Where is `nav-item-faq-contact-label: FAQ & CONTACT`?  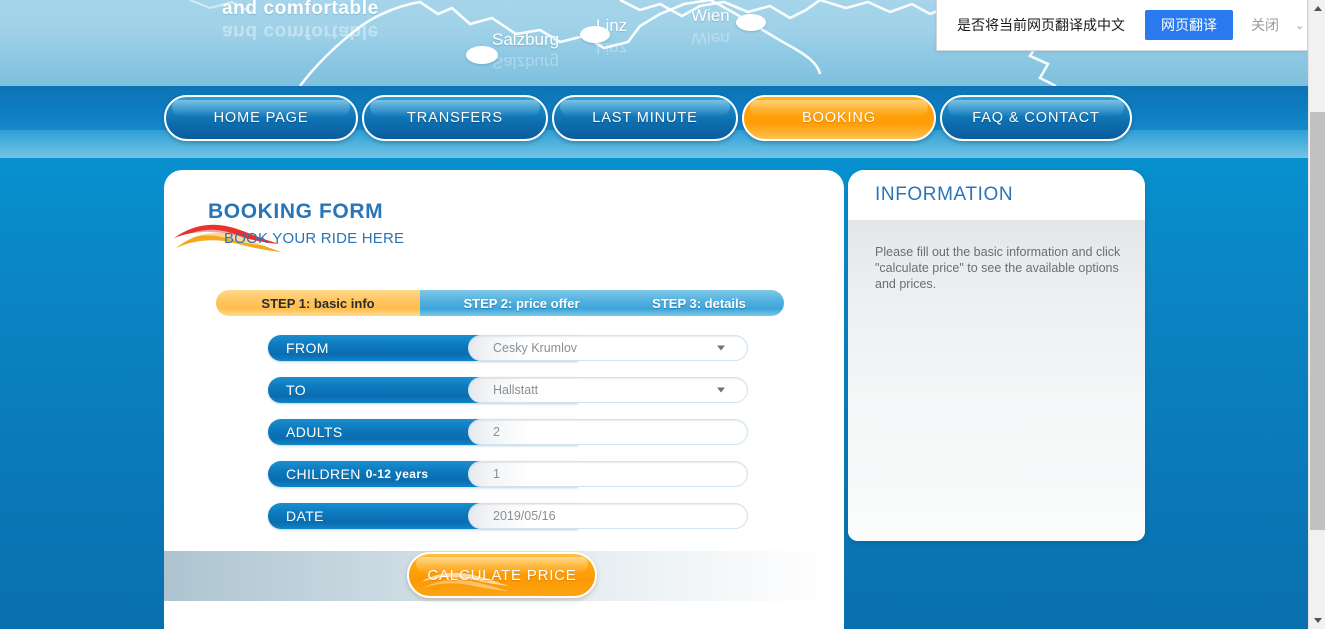 nav-item-faq-contact-label: FAQ & CONTACT is located at coordinates (1036, 118).